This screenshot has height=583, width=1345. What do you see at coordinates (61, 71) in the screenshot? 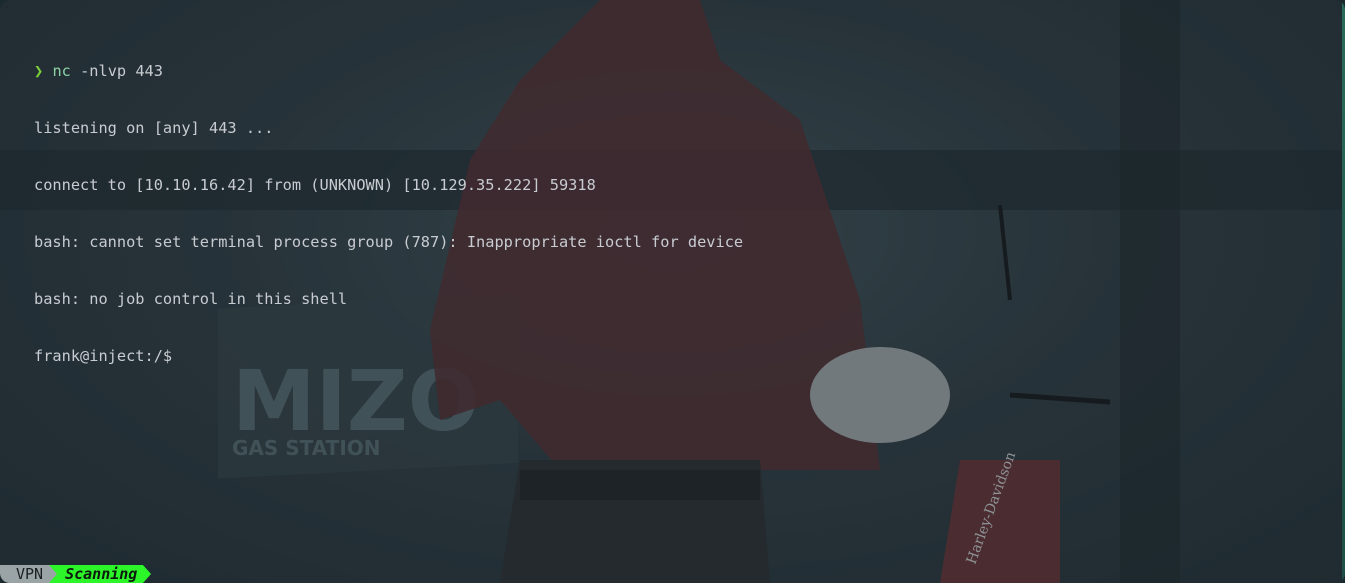
I see `command-name: nc` at bounding box center [61, 71].